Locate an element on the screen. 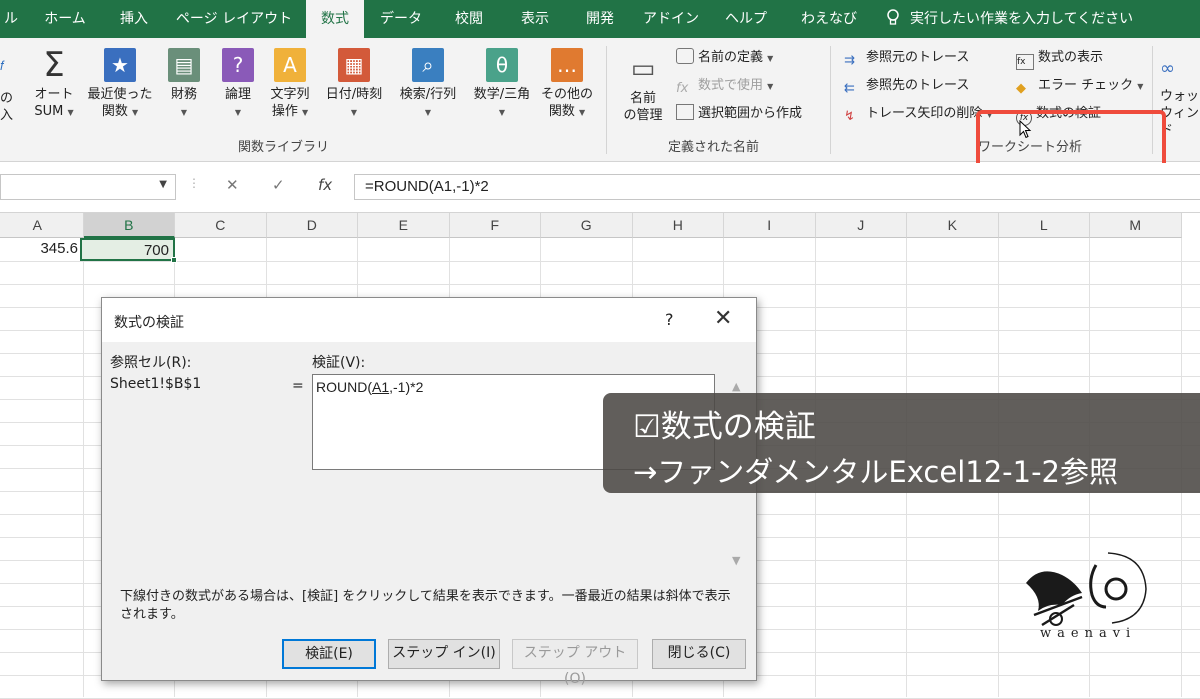 The width and height of the screenshot is (1200, 699). column-header-m: M is located at coordinates (1136, 225).